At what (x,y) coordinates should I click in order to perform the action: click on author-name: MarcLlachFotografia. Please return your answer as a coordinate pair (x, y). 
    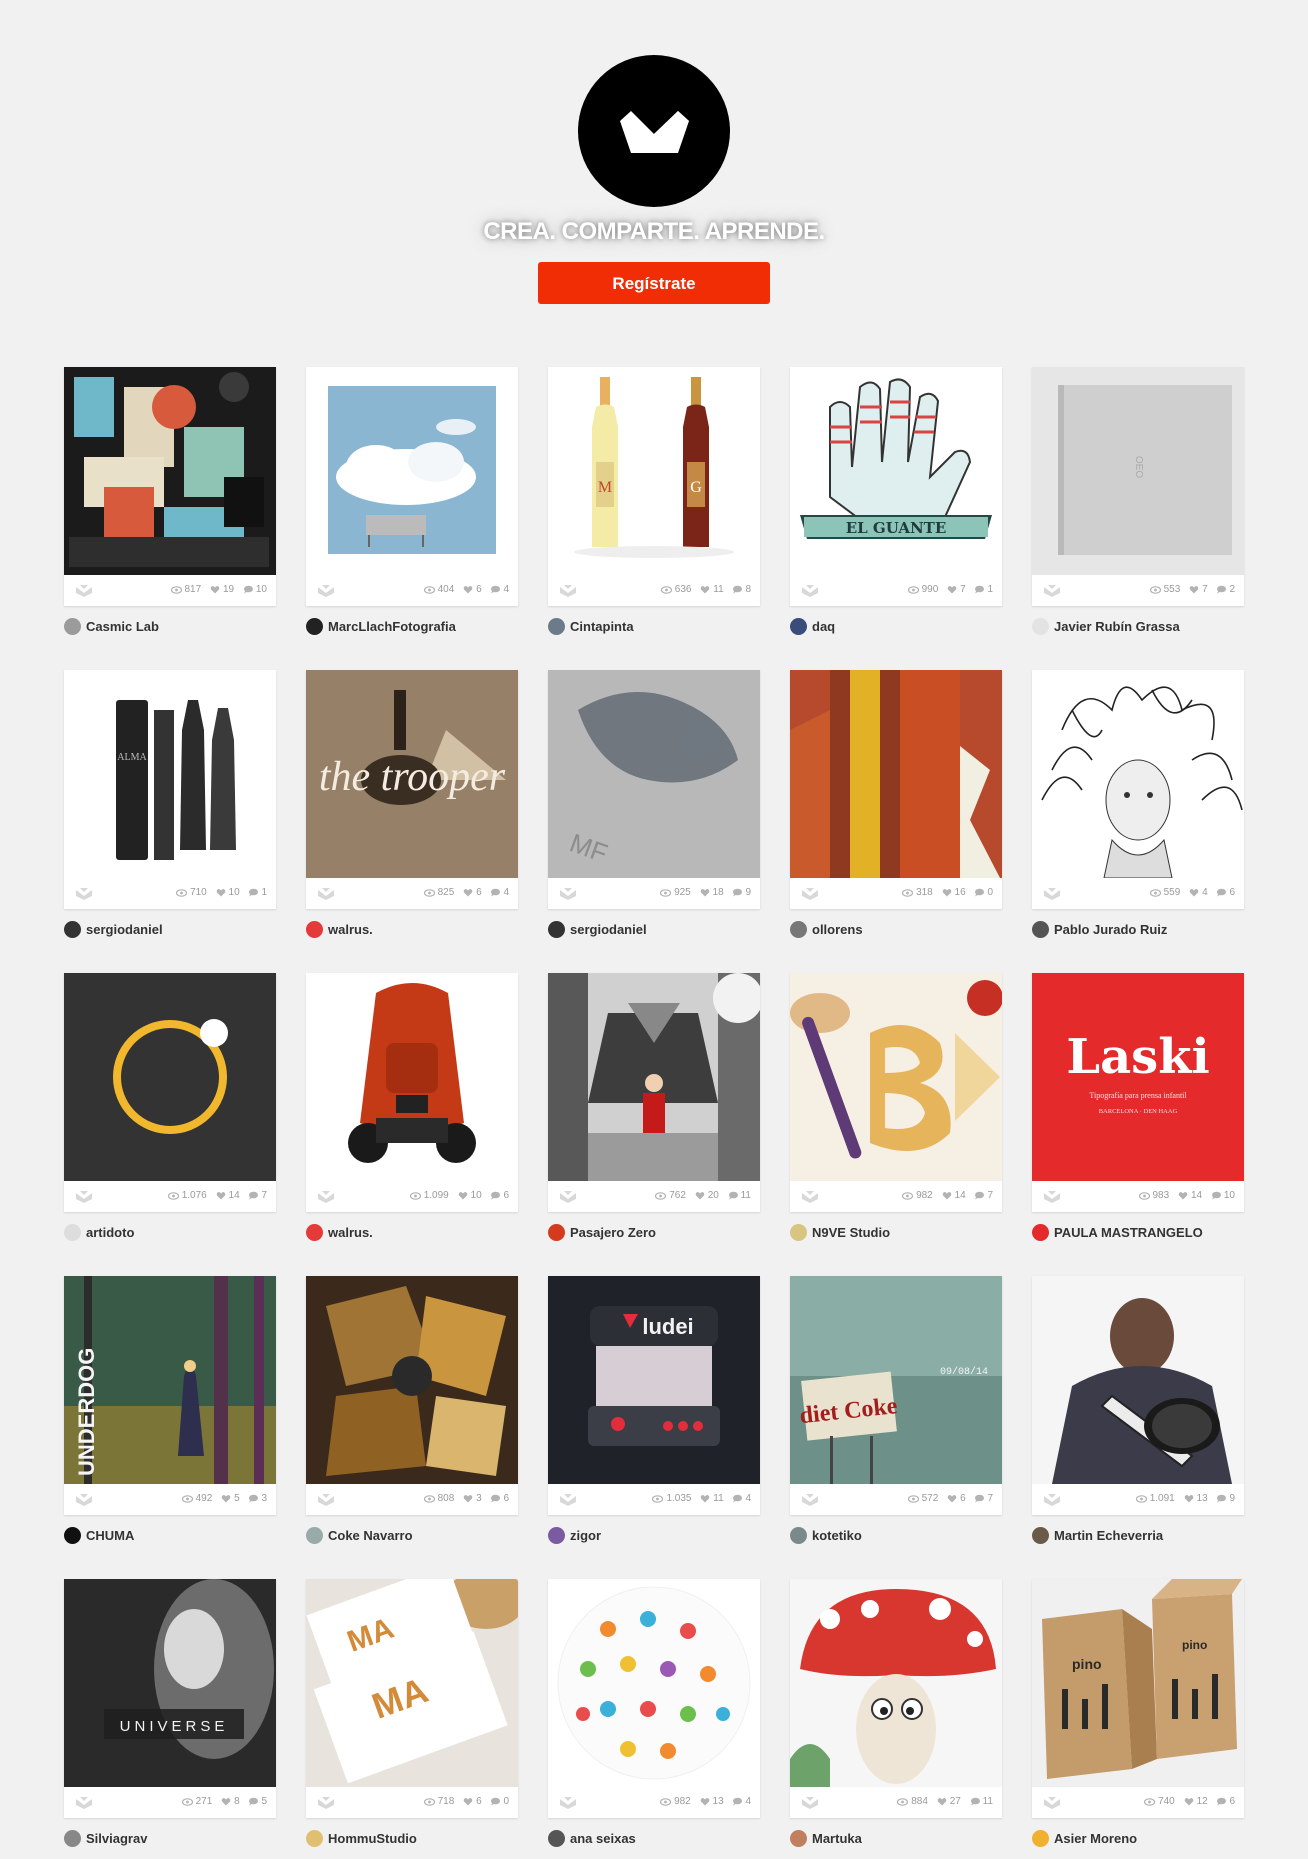
    Looking at the image, I should click on (392, 626).